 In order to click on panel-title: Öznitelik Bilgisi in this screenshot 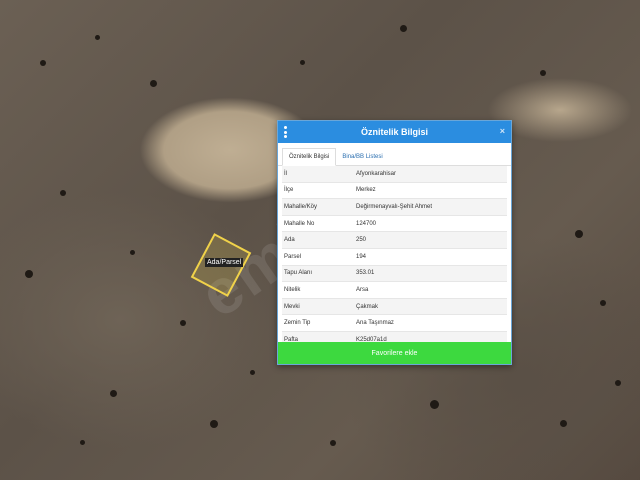, I will do `click(394, 132)`.